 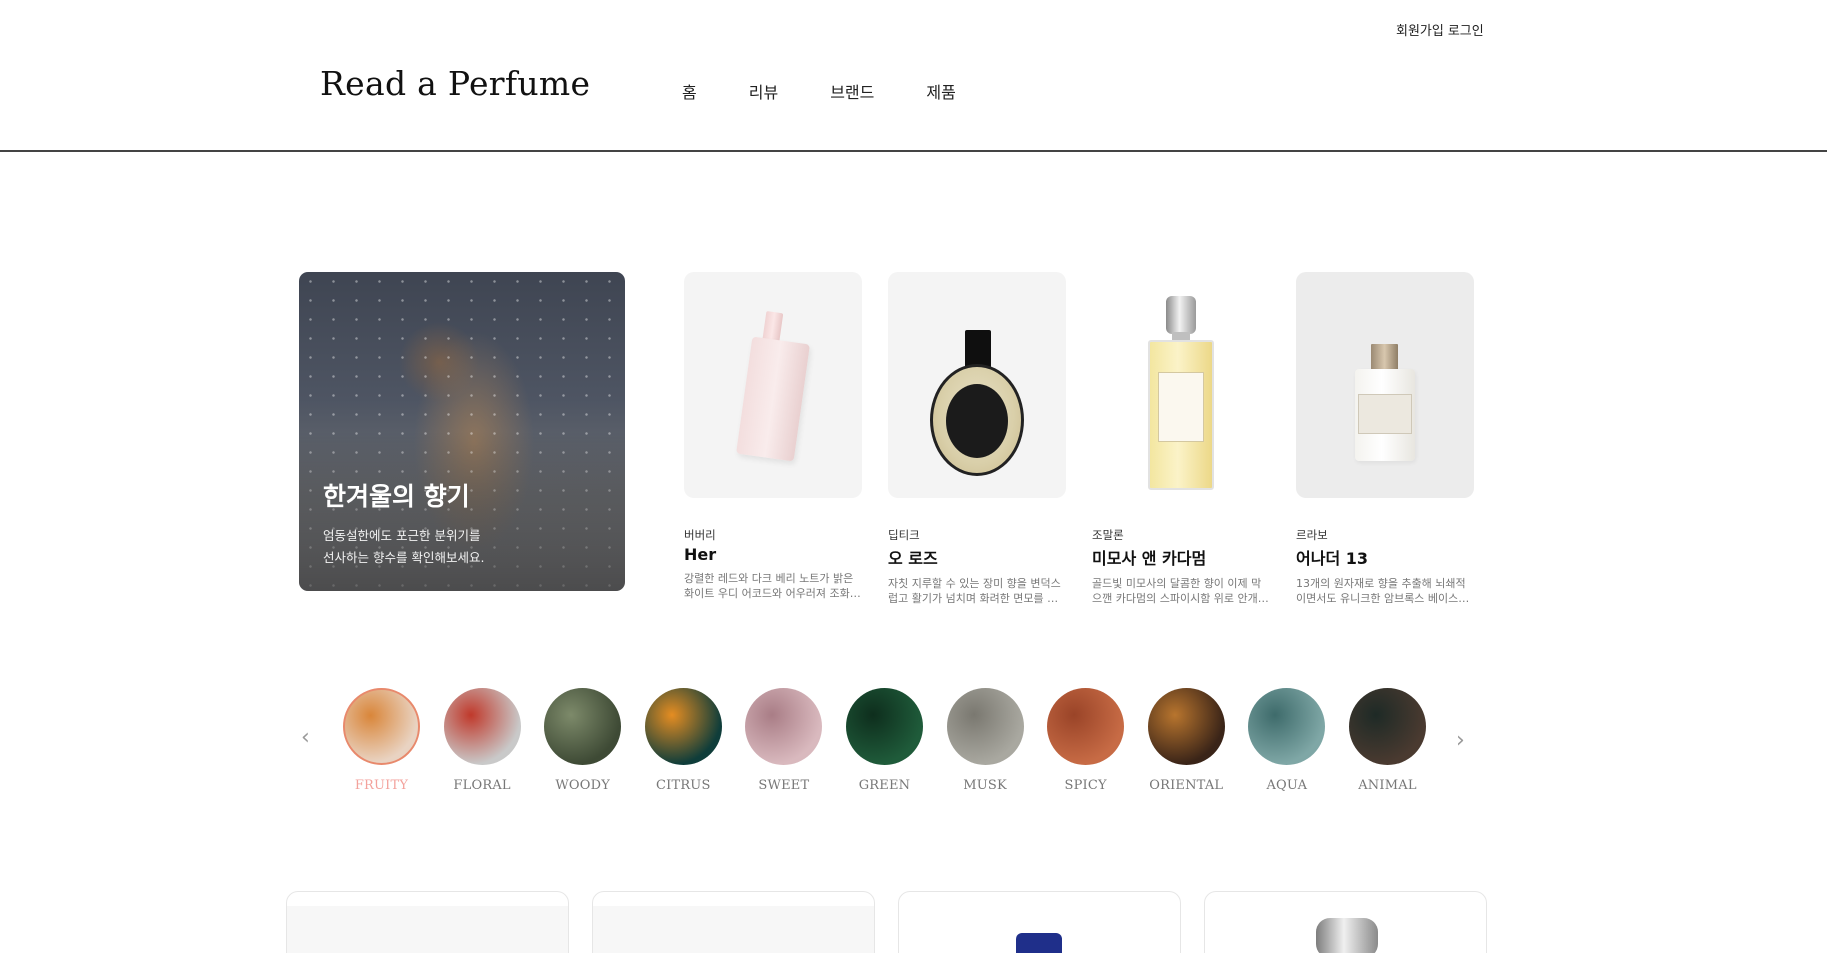 What do you see at coordinates (396, 496) in the screenshot?
I see `hero-title: 한겨울의 향기` at bounding box center [396, 496].